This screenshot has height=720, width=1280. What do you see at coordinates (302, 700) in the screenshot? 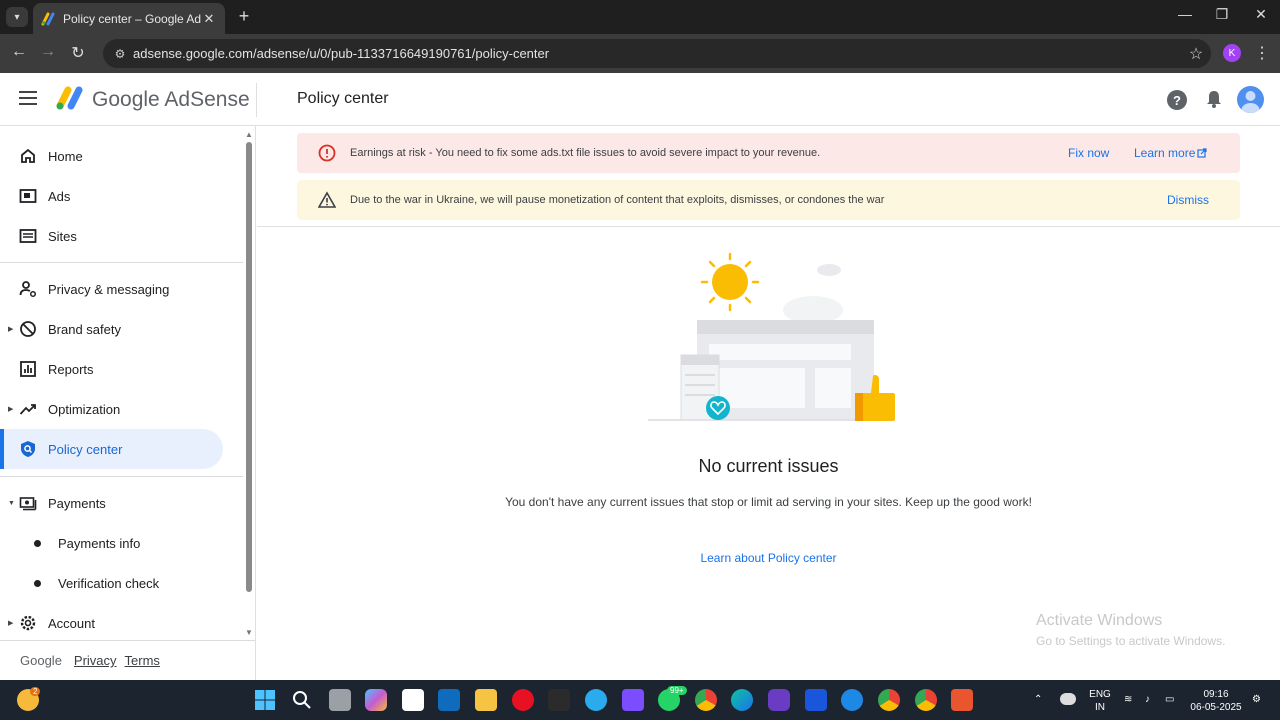
I see `search-icon` at bounding box center [302, 700].